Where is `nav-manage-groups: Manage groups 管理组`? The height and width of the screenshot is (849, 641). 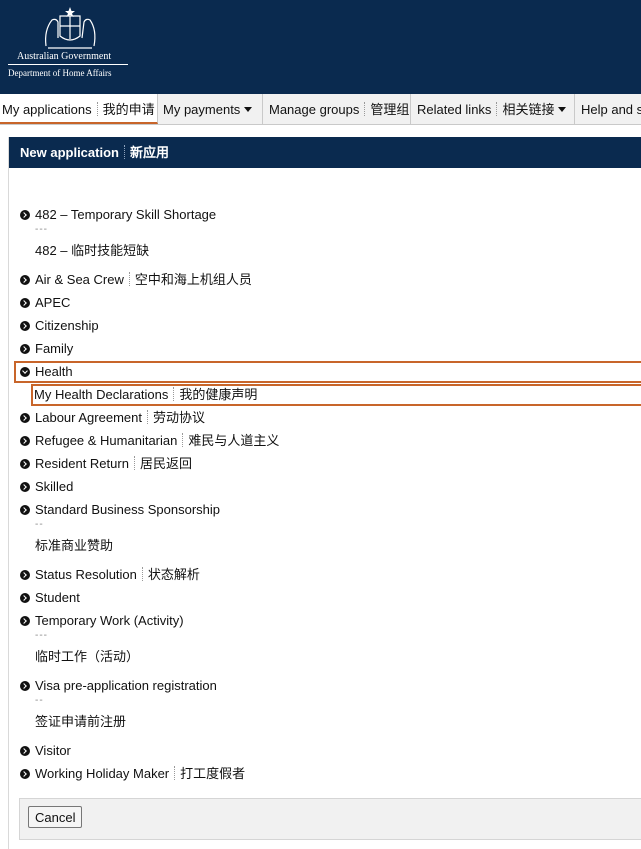
nav-manage-groups: Manage groups 管理组 is located at coordinates (337, 109).